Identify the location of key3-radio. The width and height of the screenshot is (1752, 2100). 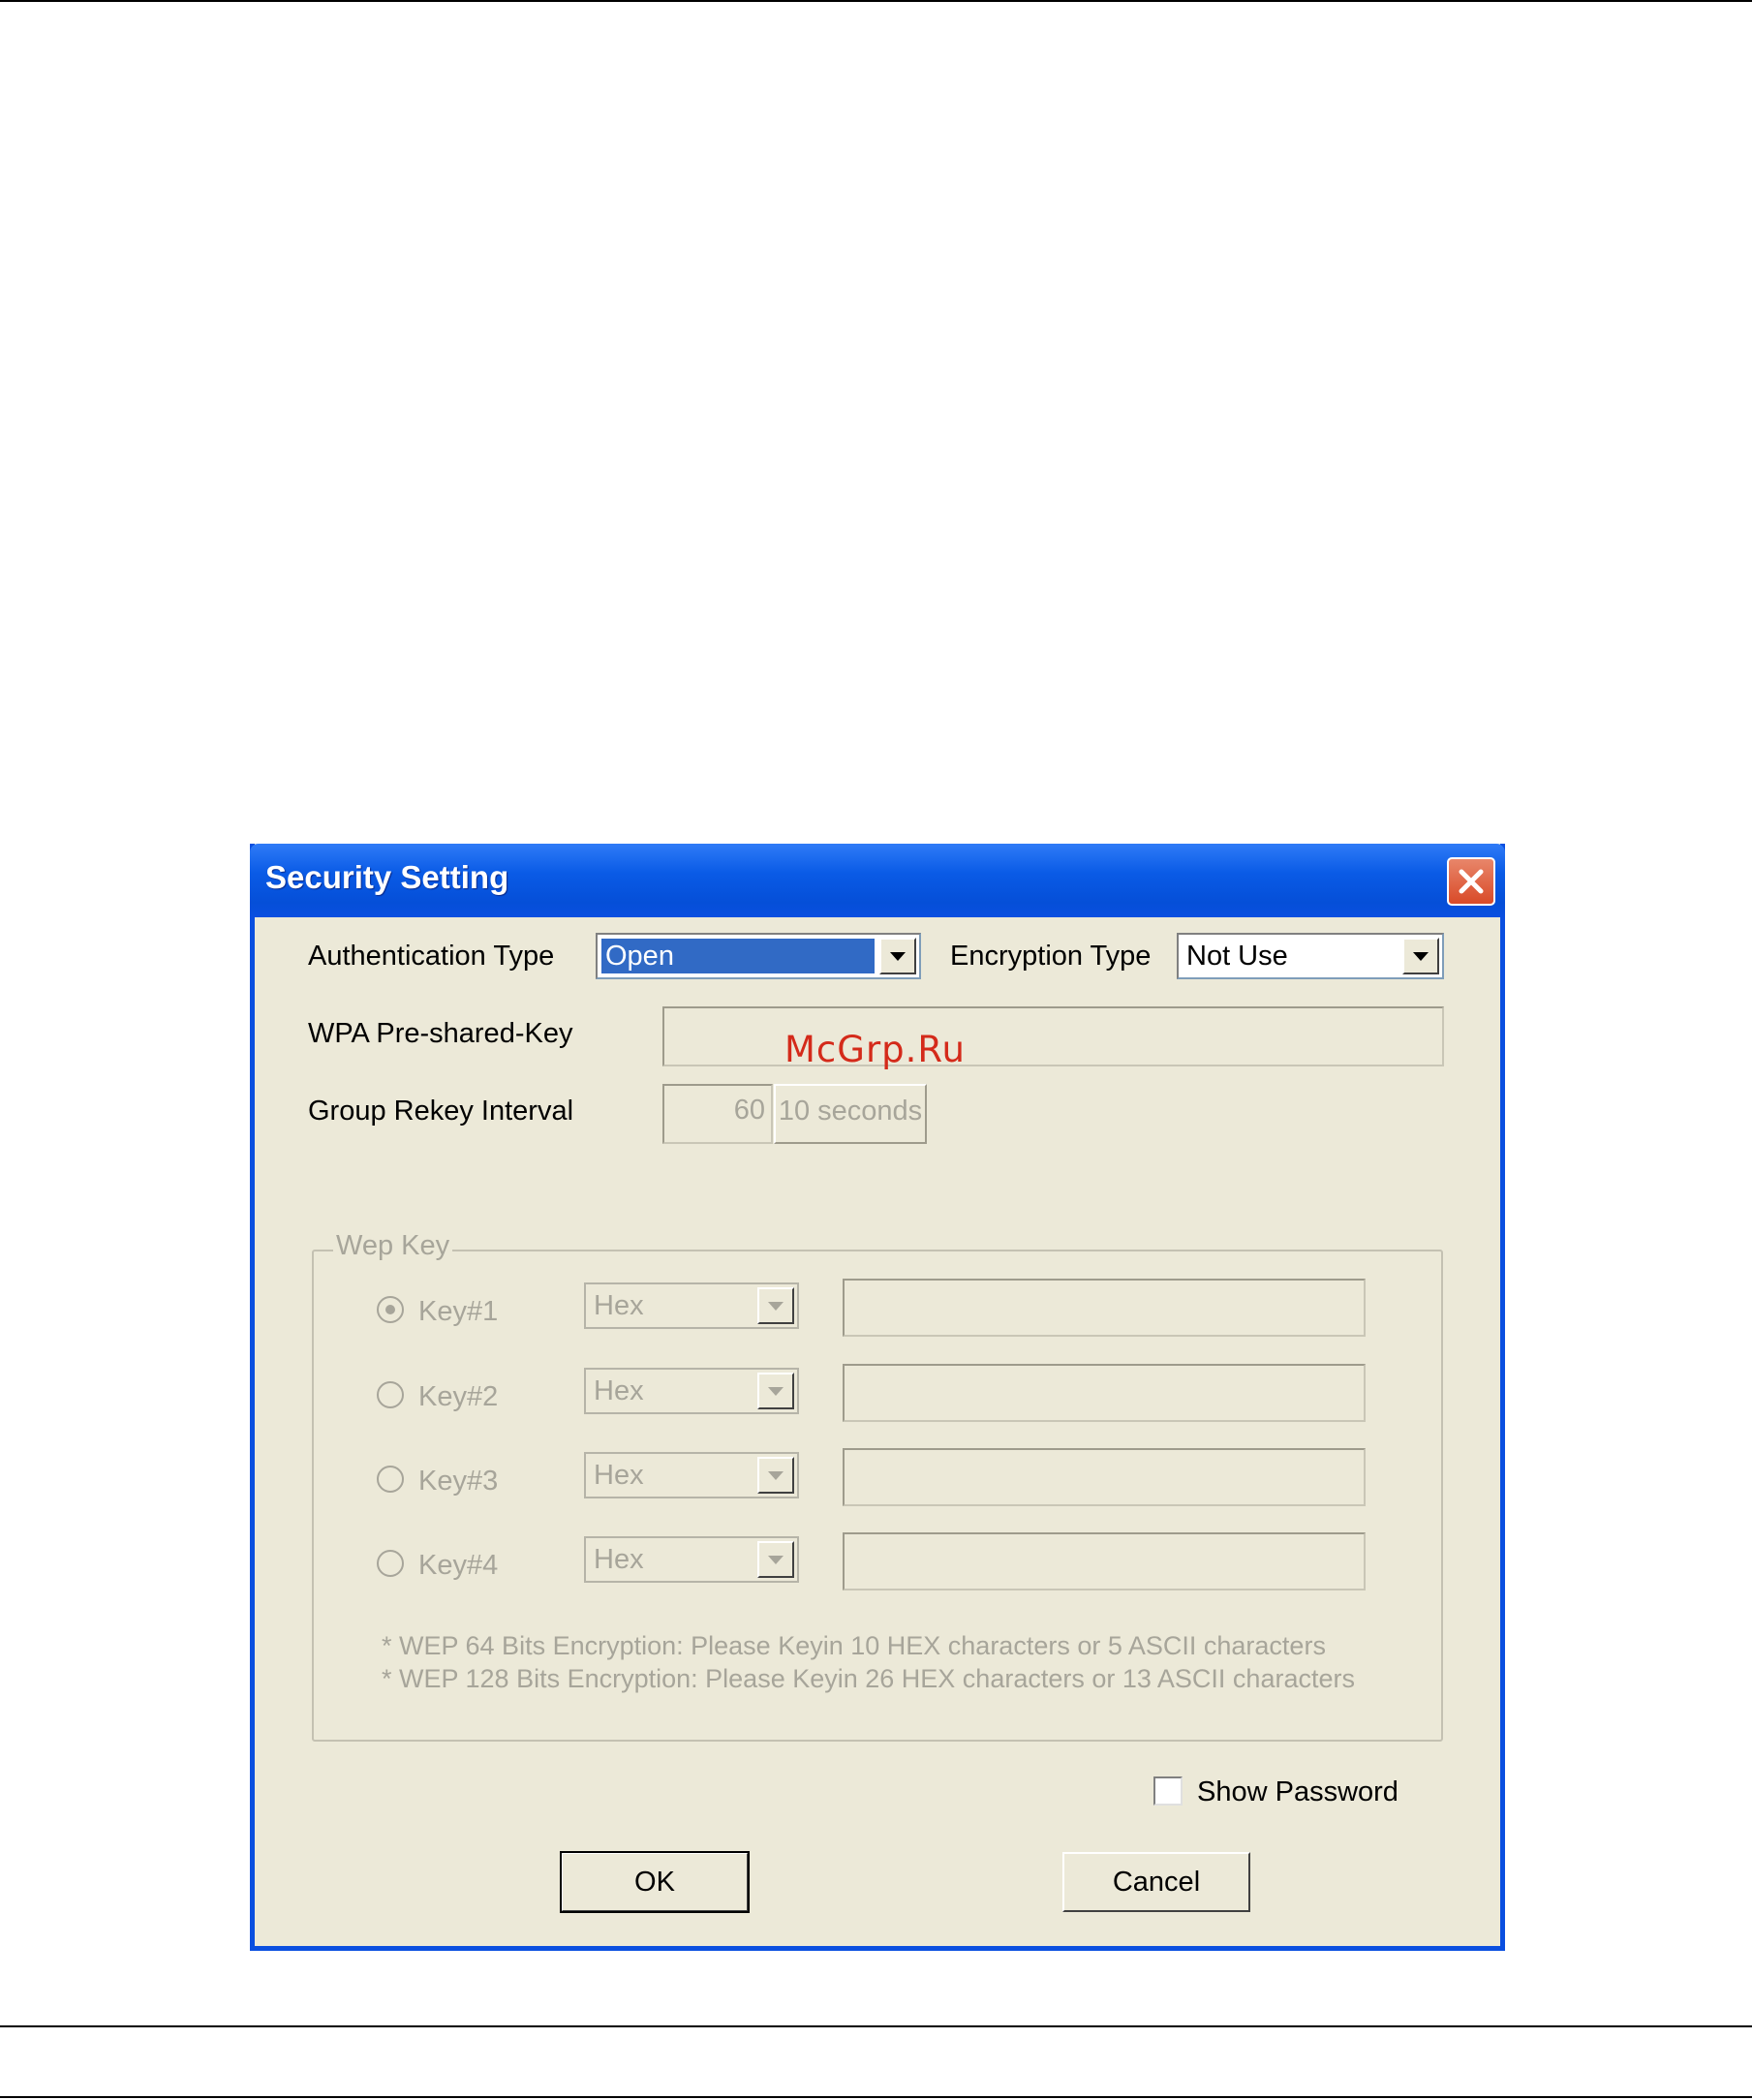
(390, 1479).